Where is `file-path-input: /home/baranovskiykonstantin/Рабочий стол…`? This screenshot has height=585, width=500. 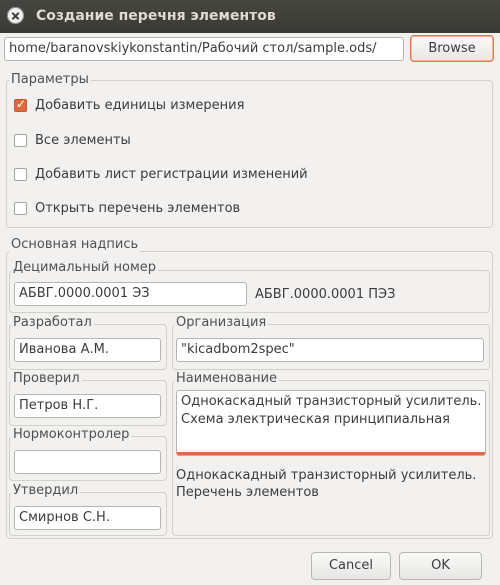
file-path-input: /home/baranovskiykonstantin/Рабочий стол… is located at coordinates (204, 49).